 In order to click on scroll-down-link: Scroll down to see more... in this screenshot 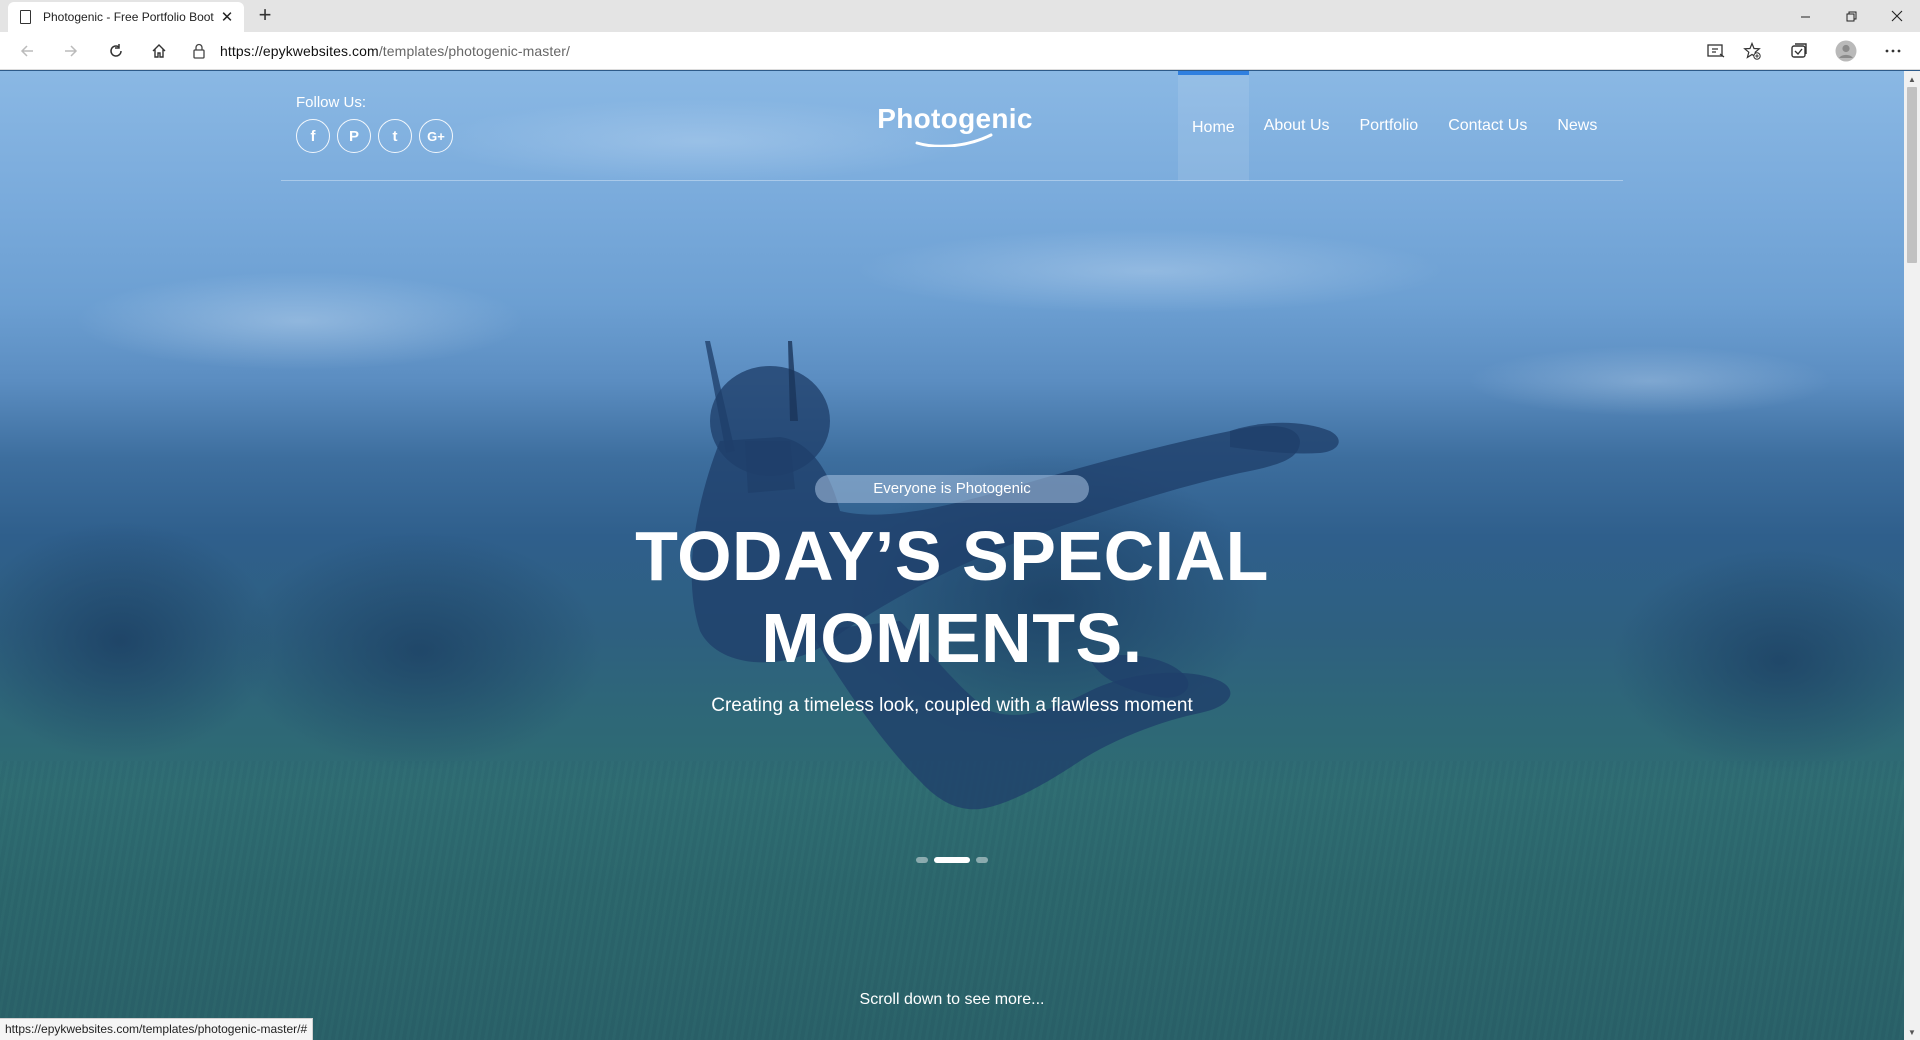, I will do `click(952, 1000)`.